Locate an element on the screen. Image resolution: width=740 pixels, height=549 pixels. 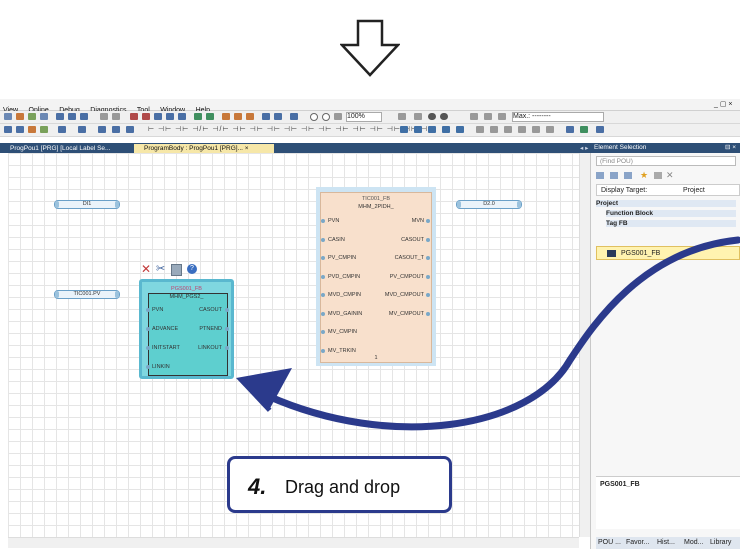
callout-box: 4. Drag and drop is located at coordinates (339, 484).